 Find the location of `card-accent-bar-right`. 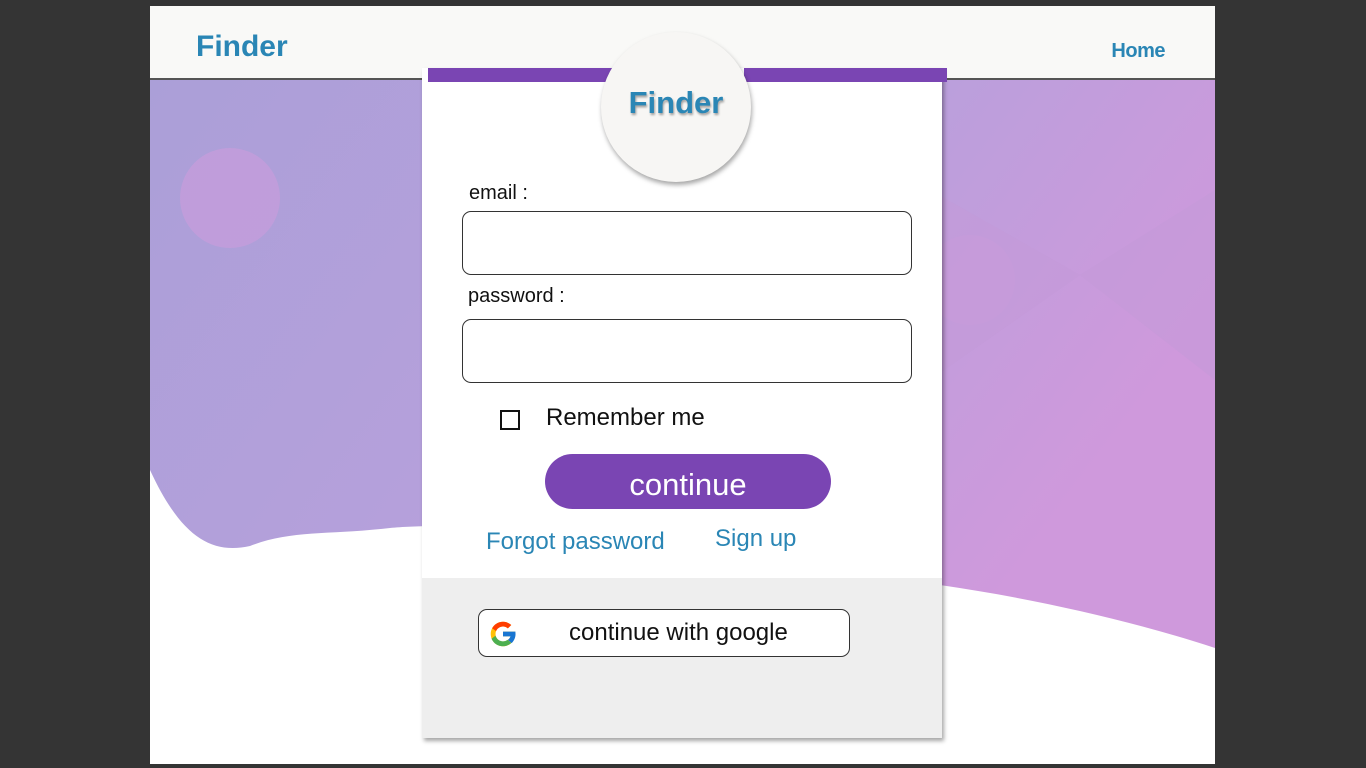

card-accent-bar-right is located at coordinates (845, 75).